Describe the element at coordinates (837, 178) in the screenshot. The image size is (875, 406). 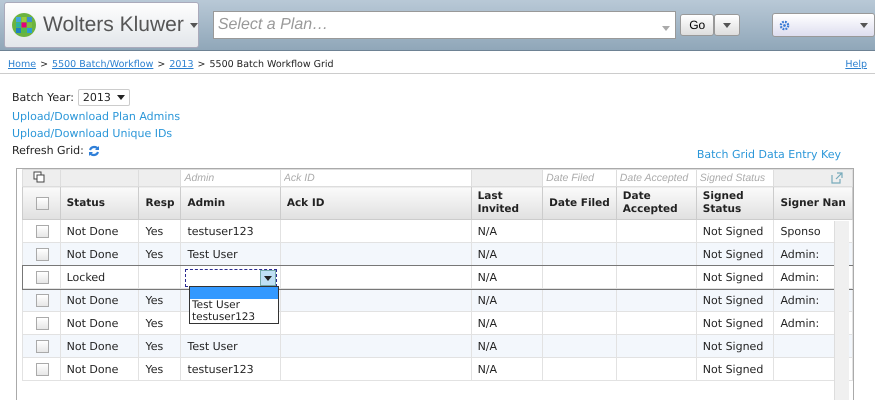
I see `popout-icon` at that location.